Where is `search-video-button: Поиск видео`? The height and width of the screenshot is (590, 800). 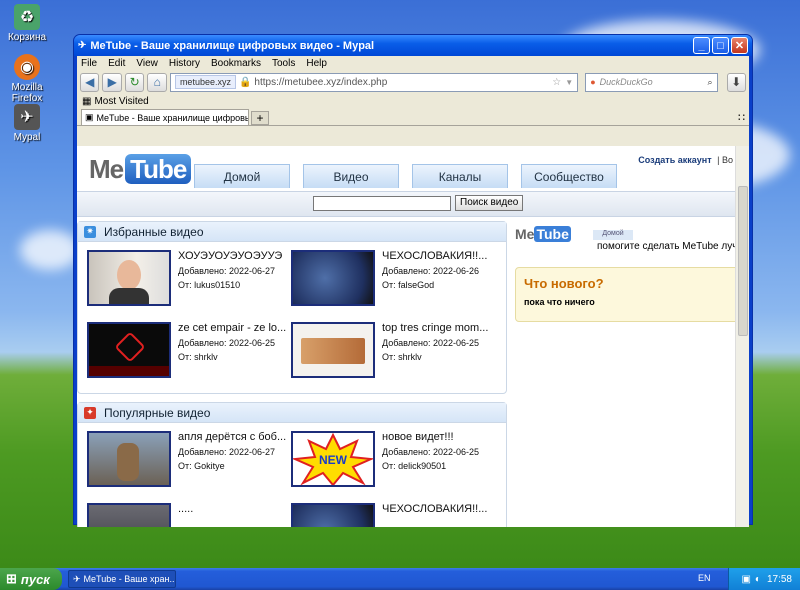 search-video-button: Поиск видео is located at coordinates (489, 203).